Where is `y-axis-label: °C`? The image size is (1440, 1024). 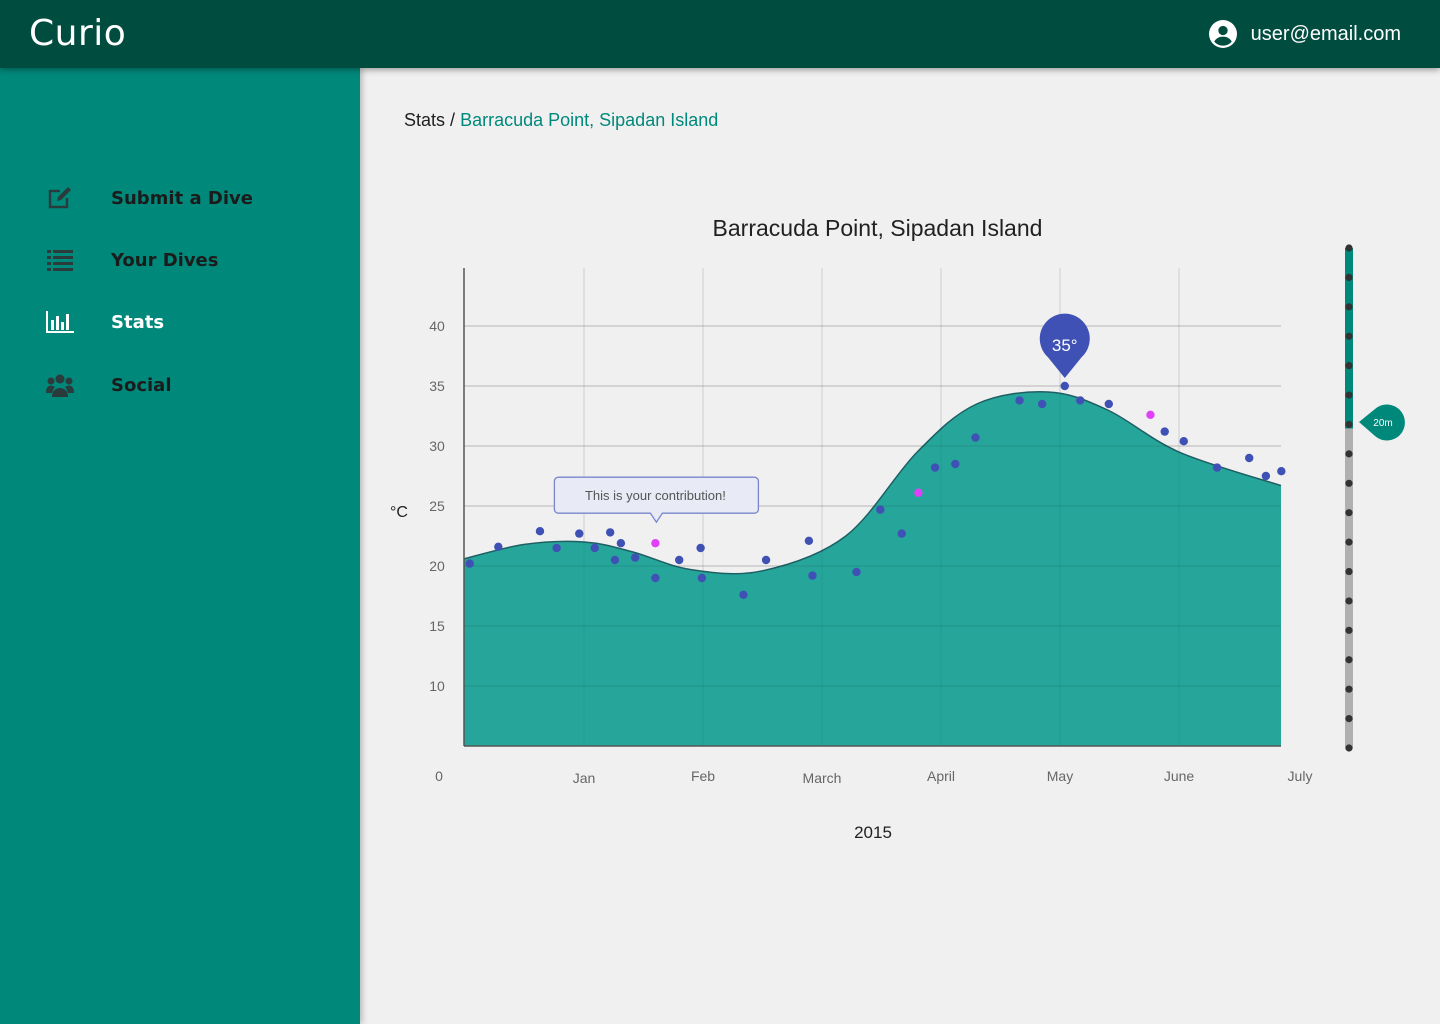
y-axis-label: °C is located at coordinates (399, 512).